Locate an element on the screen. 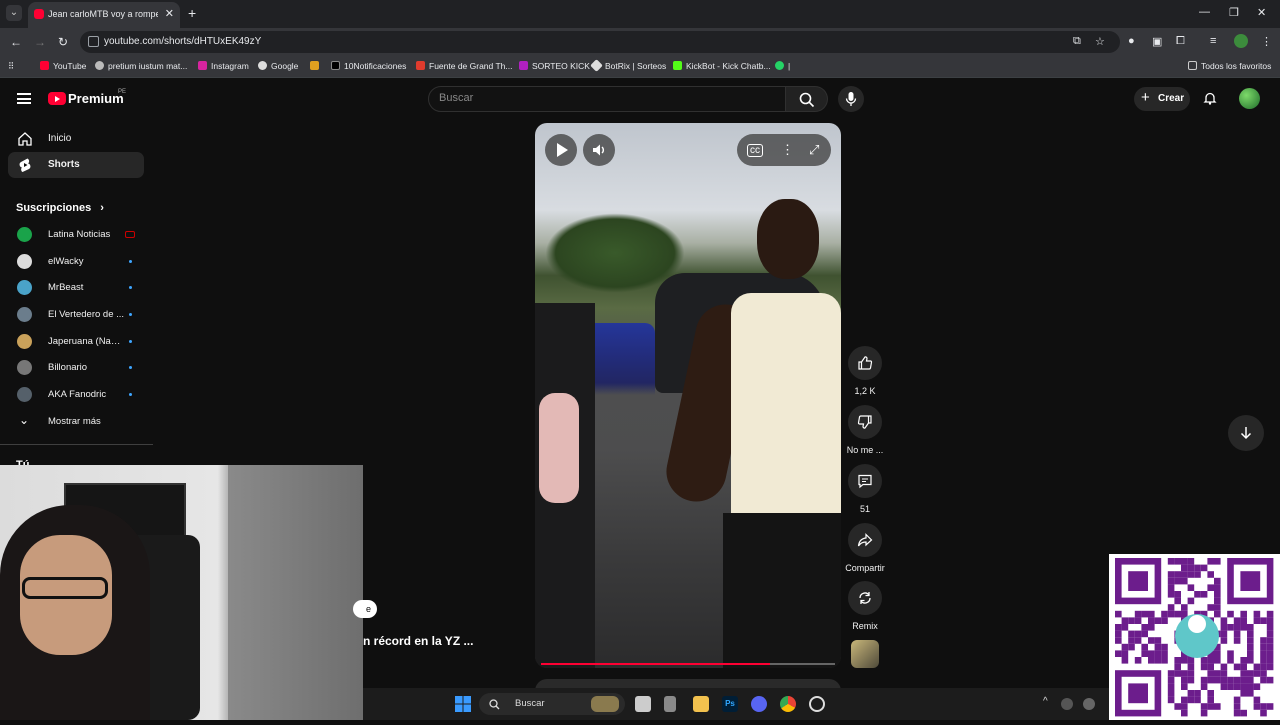 The height and width of the screenshot is (725, 1280). share-button-circle is located at coordinates (865, 540).